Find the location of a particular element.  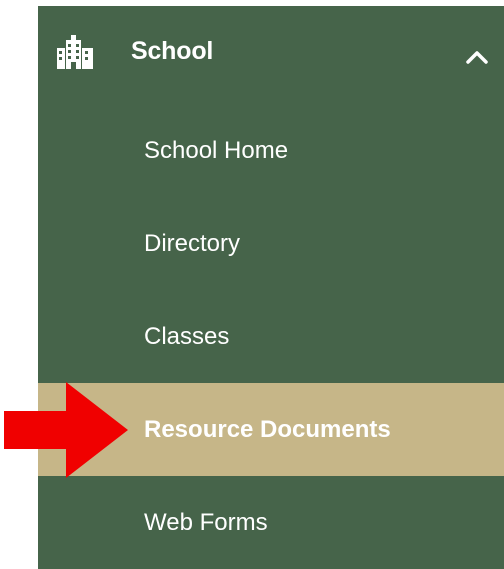

sidebar-item-label: Web Forms is located at coordinates (206, 522).